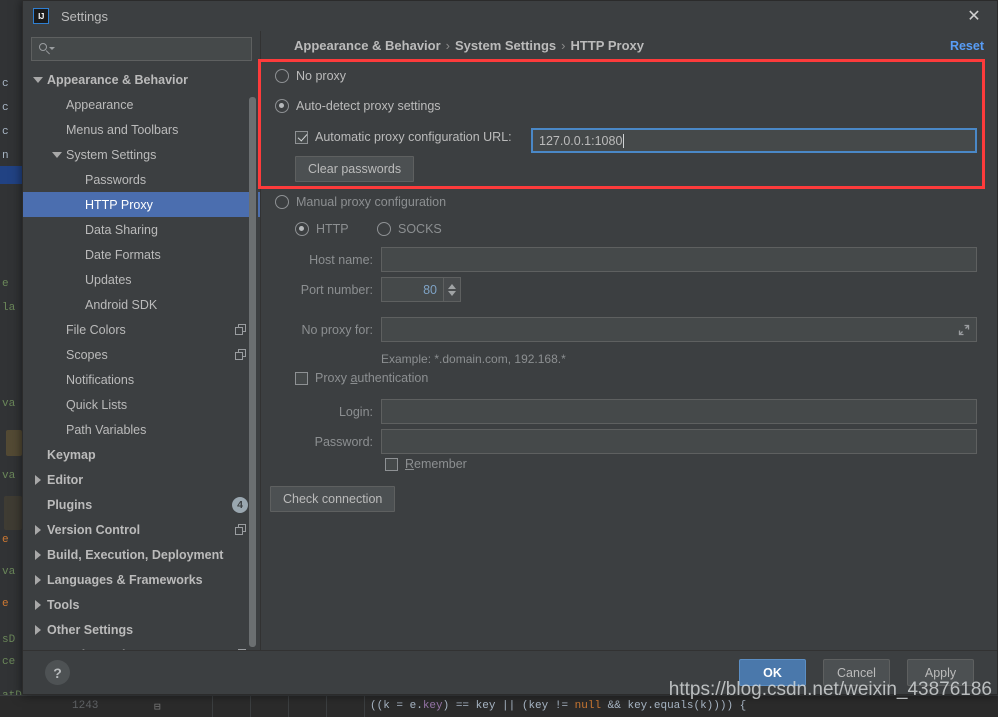 The width and height of the screenshot is (998, 717). What do you see at coordinates (403, 137) in the screenshot?
I see `auto-config-url-option: Automatic proxy configuration URL:` at bounding box center [403, 137].